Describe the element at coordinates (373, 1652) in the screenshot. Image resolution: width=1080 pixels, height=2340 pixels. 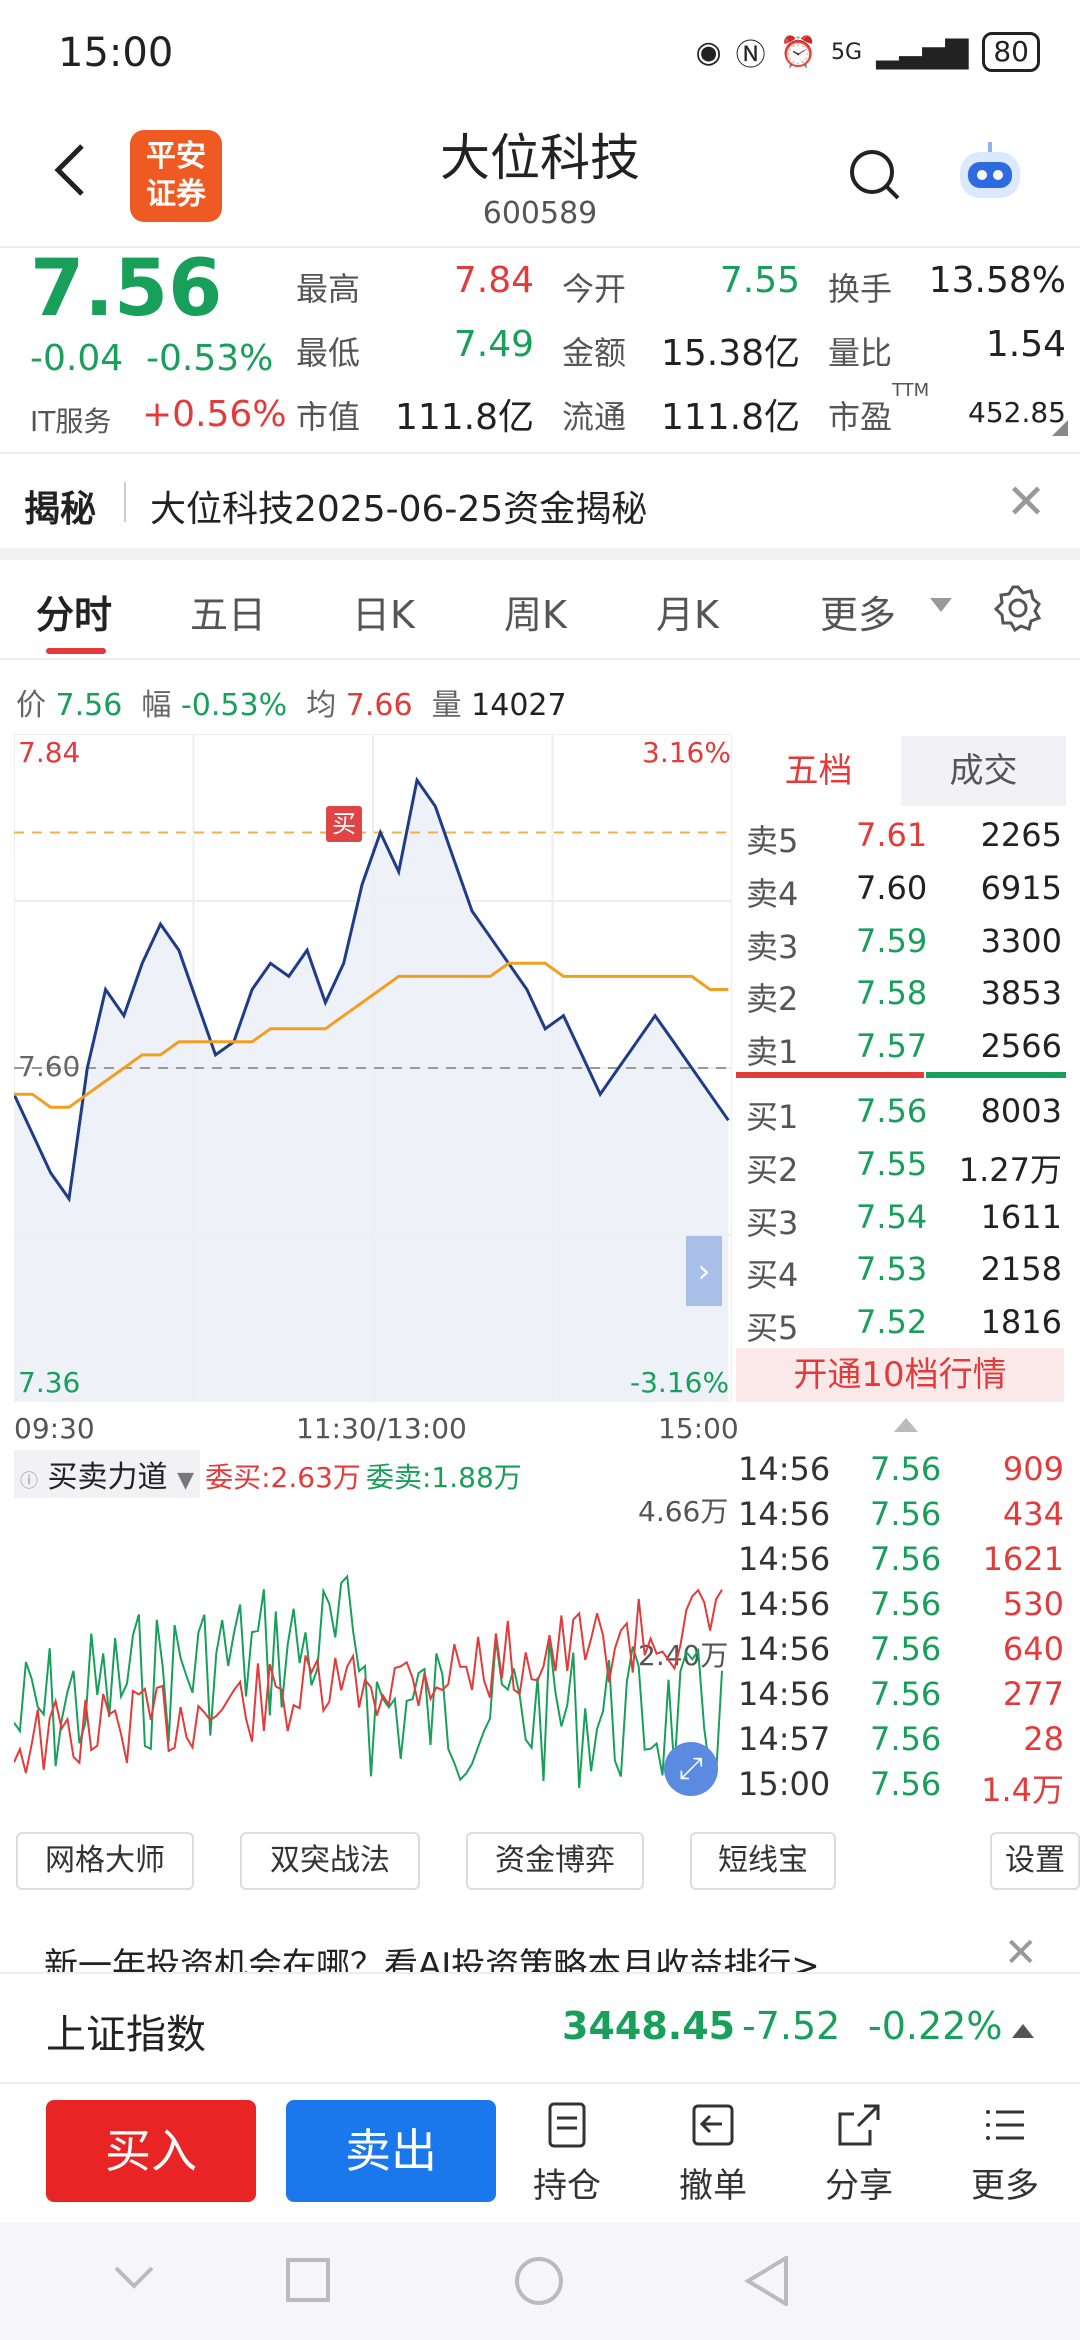
I see `buysell-force-chart` at that location.